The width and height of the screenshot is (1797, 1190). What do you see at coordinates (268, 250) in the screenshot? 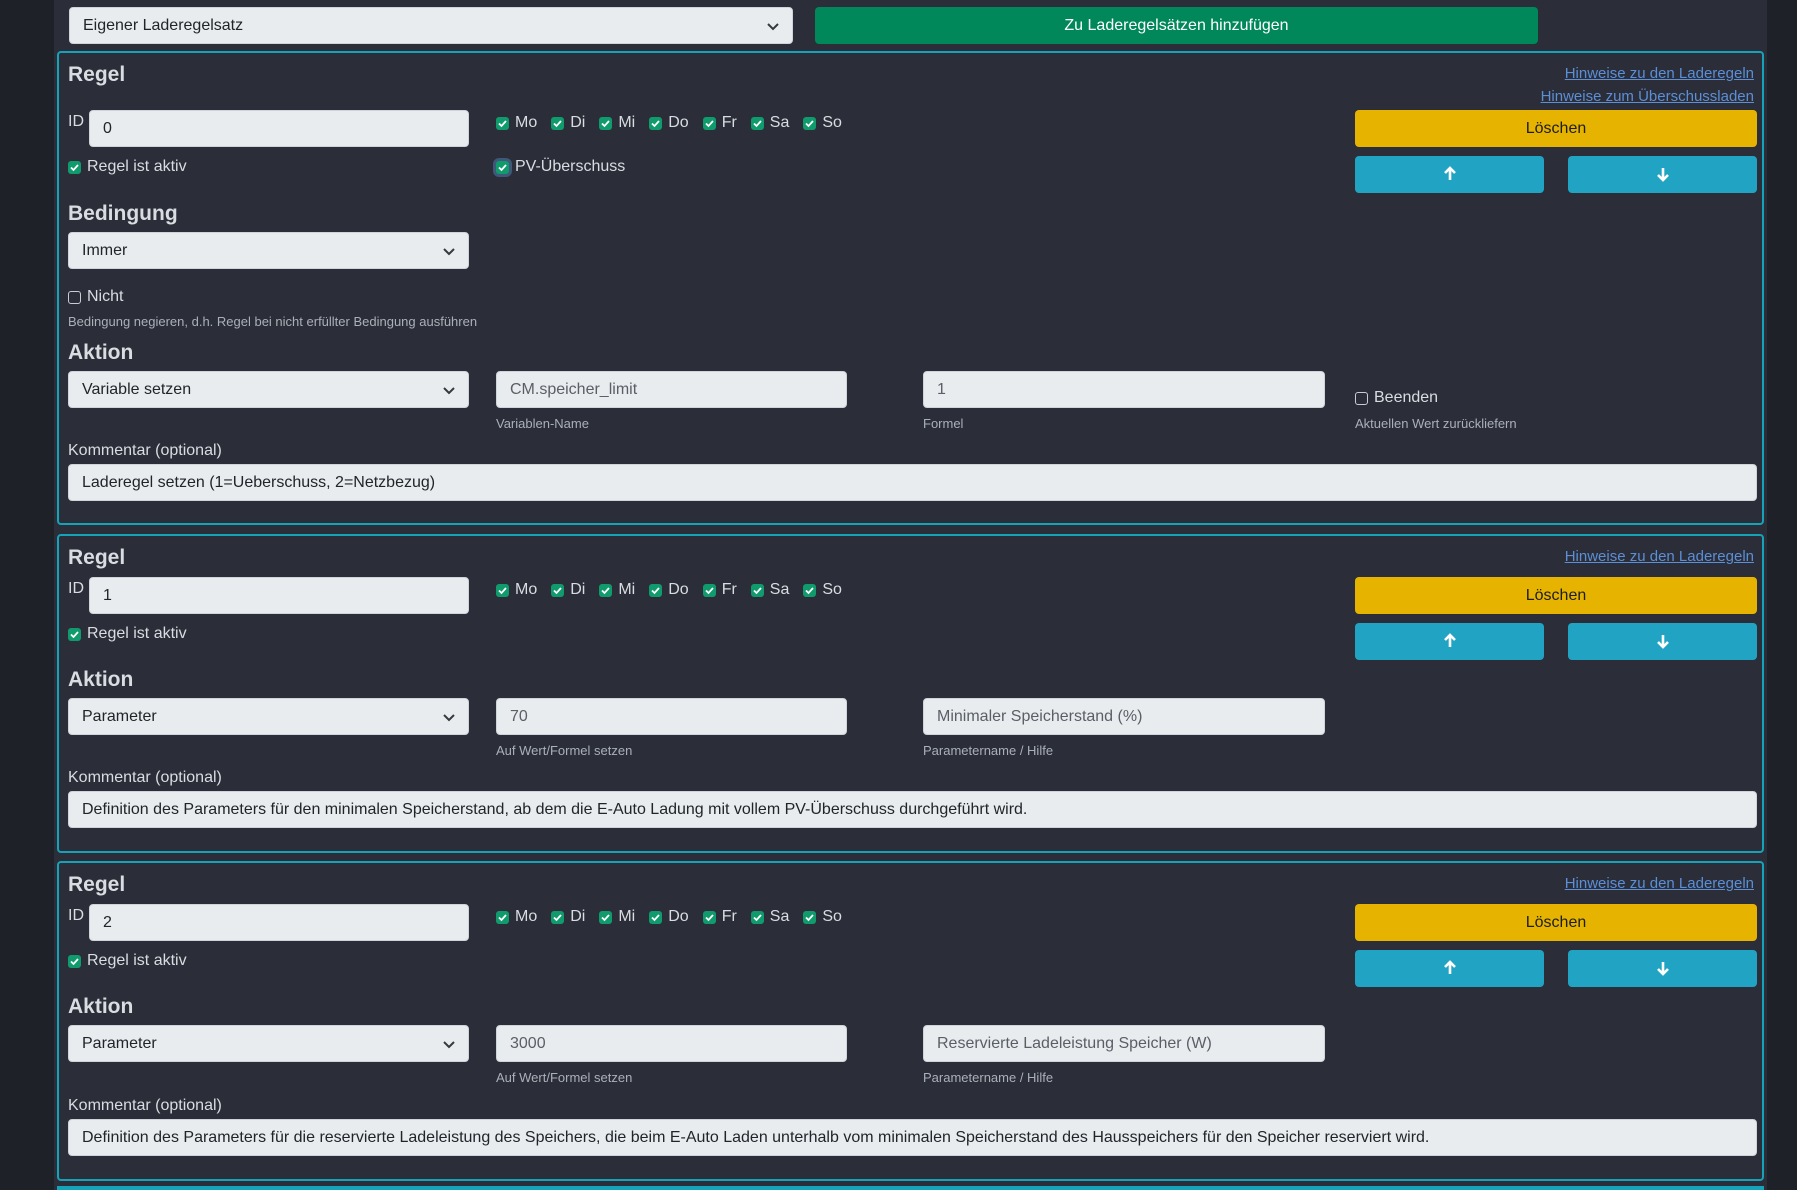
I see `condition-select: Immer` at bounding box center [268, 250].